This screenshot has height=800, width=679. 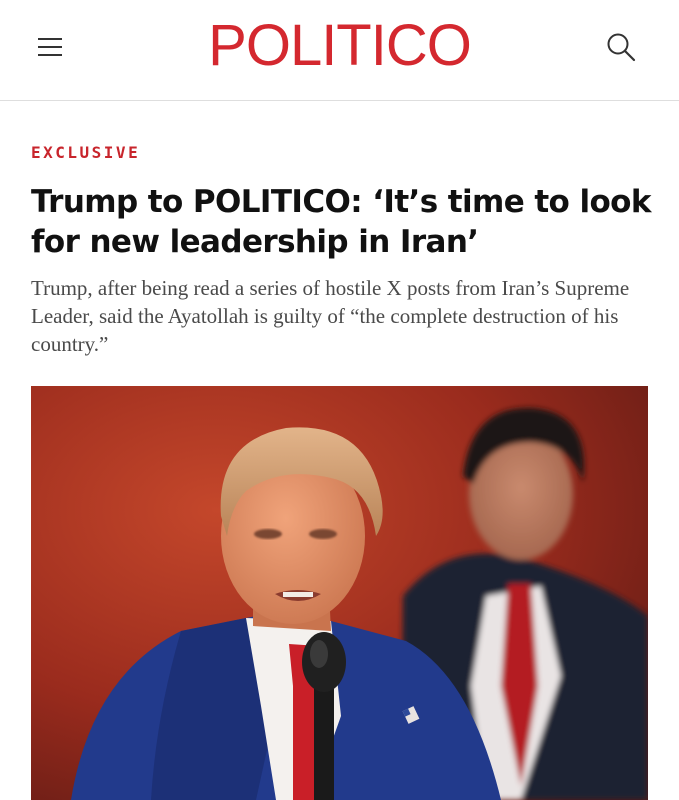 What do you see at coordinates (339, 46) in the screenshot?
I see `site-logo: POLITICO` at bounding box center [339, 46].